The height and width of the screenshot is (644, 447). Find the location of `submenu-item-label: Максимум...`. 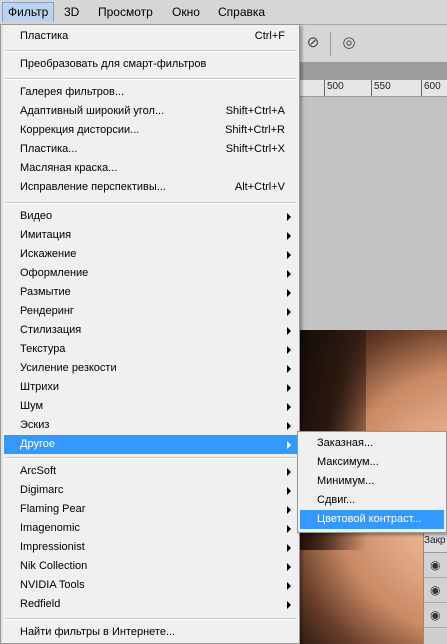

submenu-item-label: Максимум... is located at coordinates (348, 462).